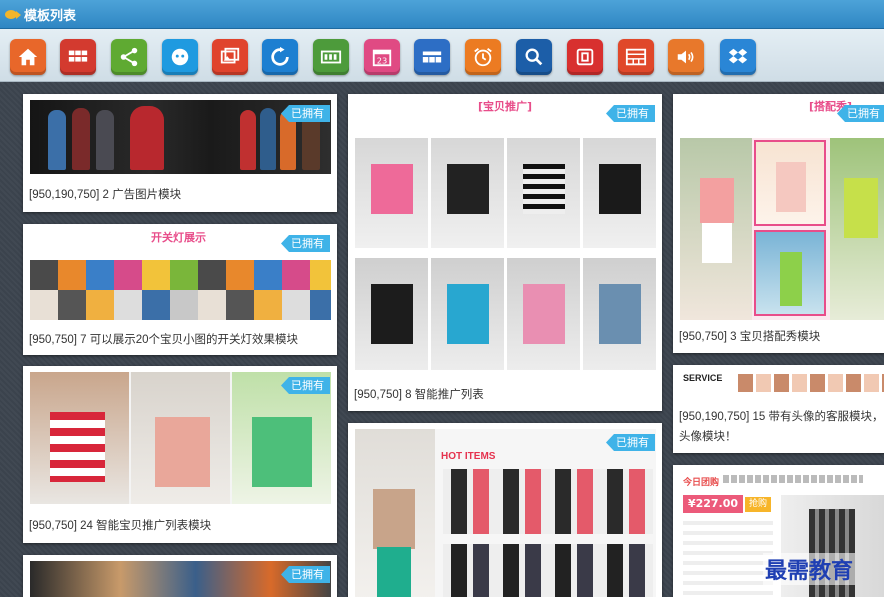 This screenshot has width=884, height=597. I want to click on template-card-match-show: [搭配秀] 已拥有 [950,750] 3 宝贝搭配秀模块, so click(778, 223).